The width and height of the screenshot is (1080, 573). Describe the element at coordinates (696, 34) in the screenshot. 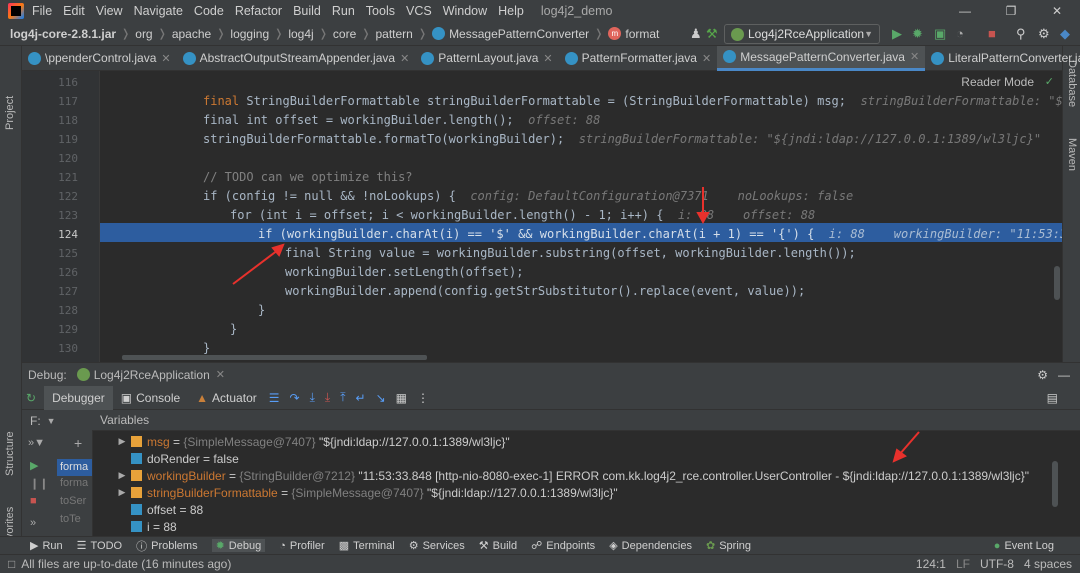

I see `user-icon: ♟` at that location.